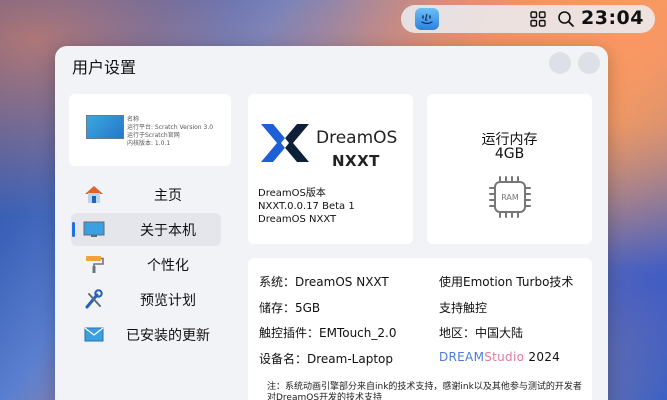  What do you see at coordinates (542, 357) in the screenshot?
I see `studio-year: 2024` at bounding box center [542, 357].